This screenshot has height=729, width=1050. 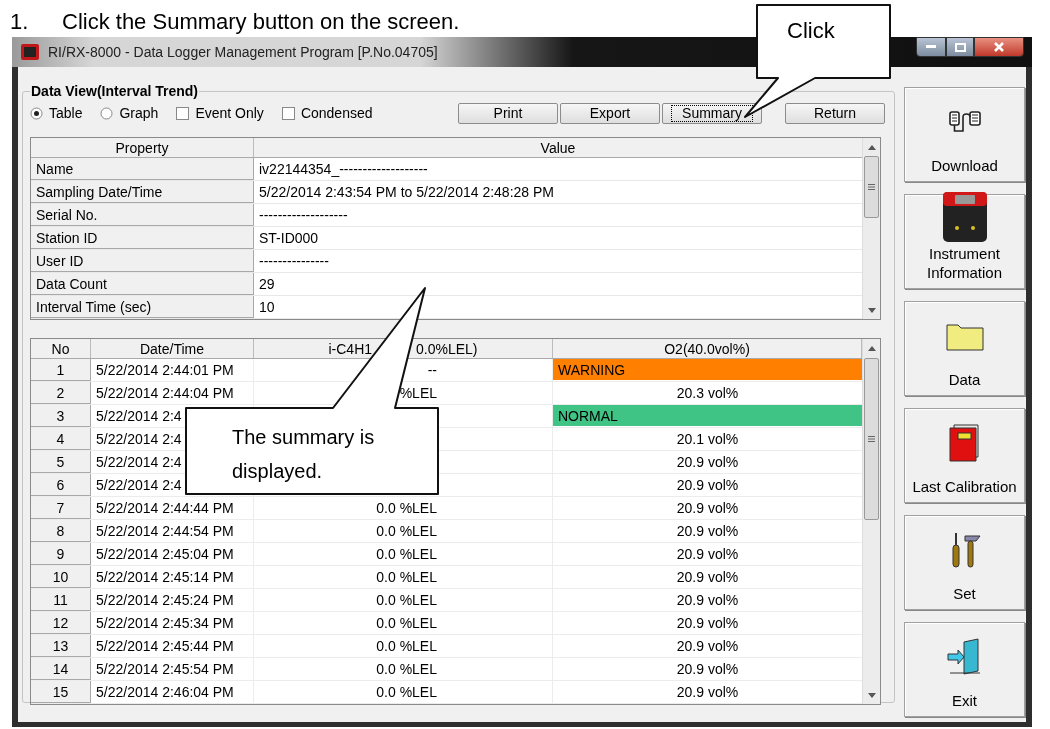 I want to click on option-label: Graph, so click(x=139, y=113).